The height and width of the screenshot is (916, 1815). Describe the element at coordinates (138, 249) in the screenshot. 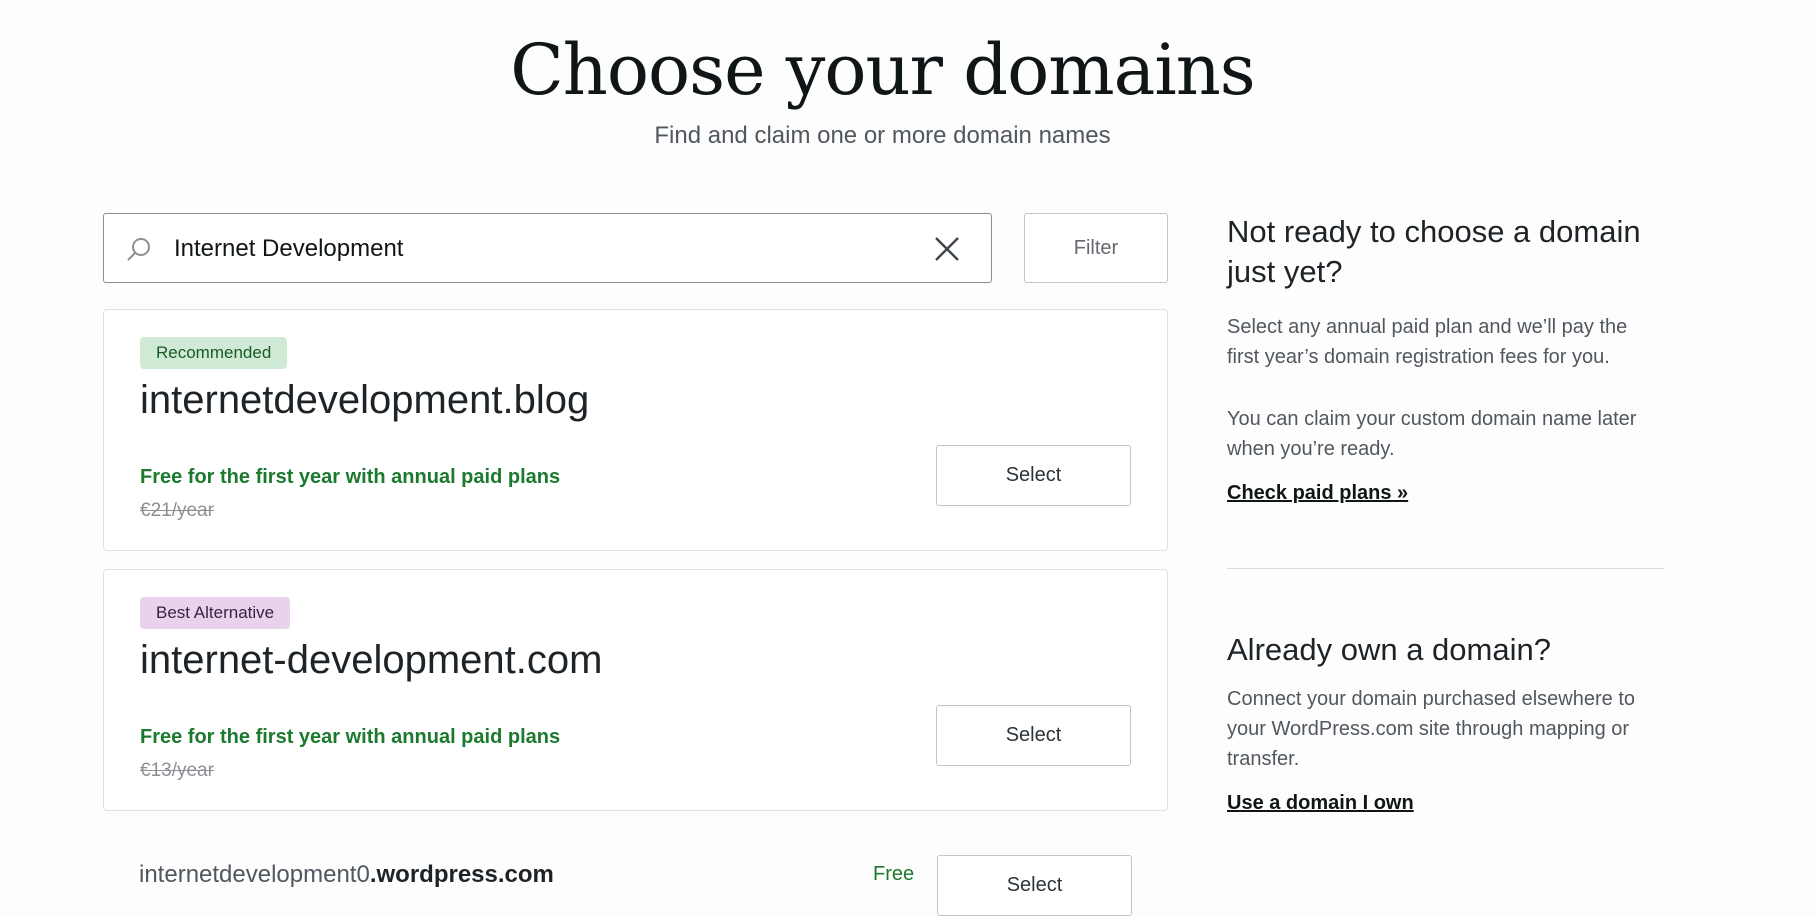

I see `search-icon` at that location.